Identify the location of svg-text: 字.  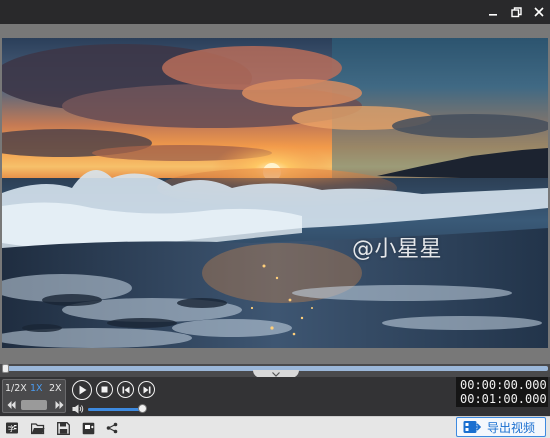
(11, 428).